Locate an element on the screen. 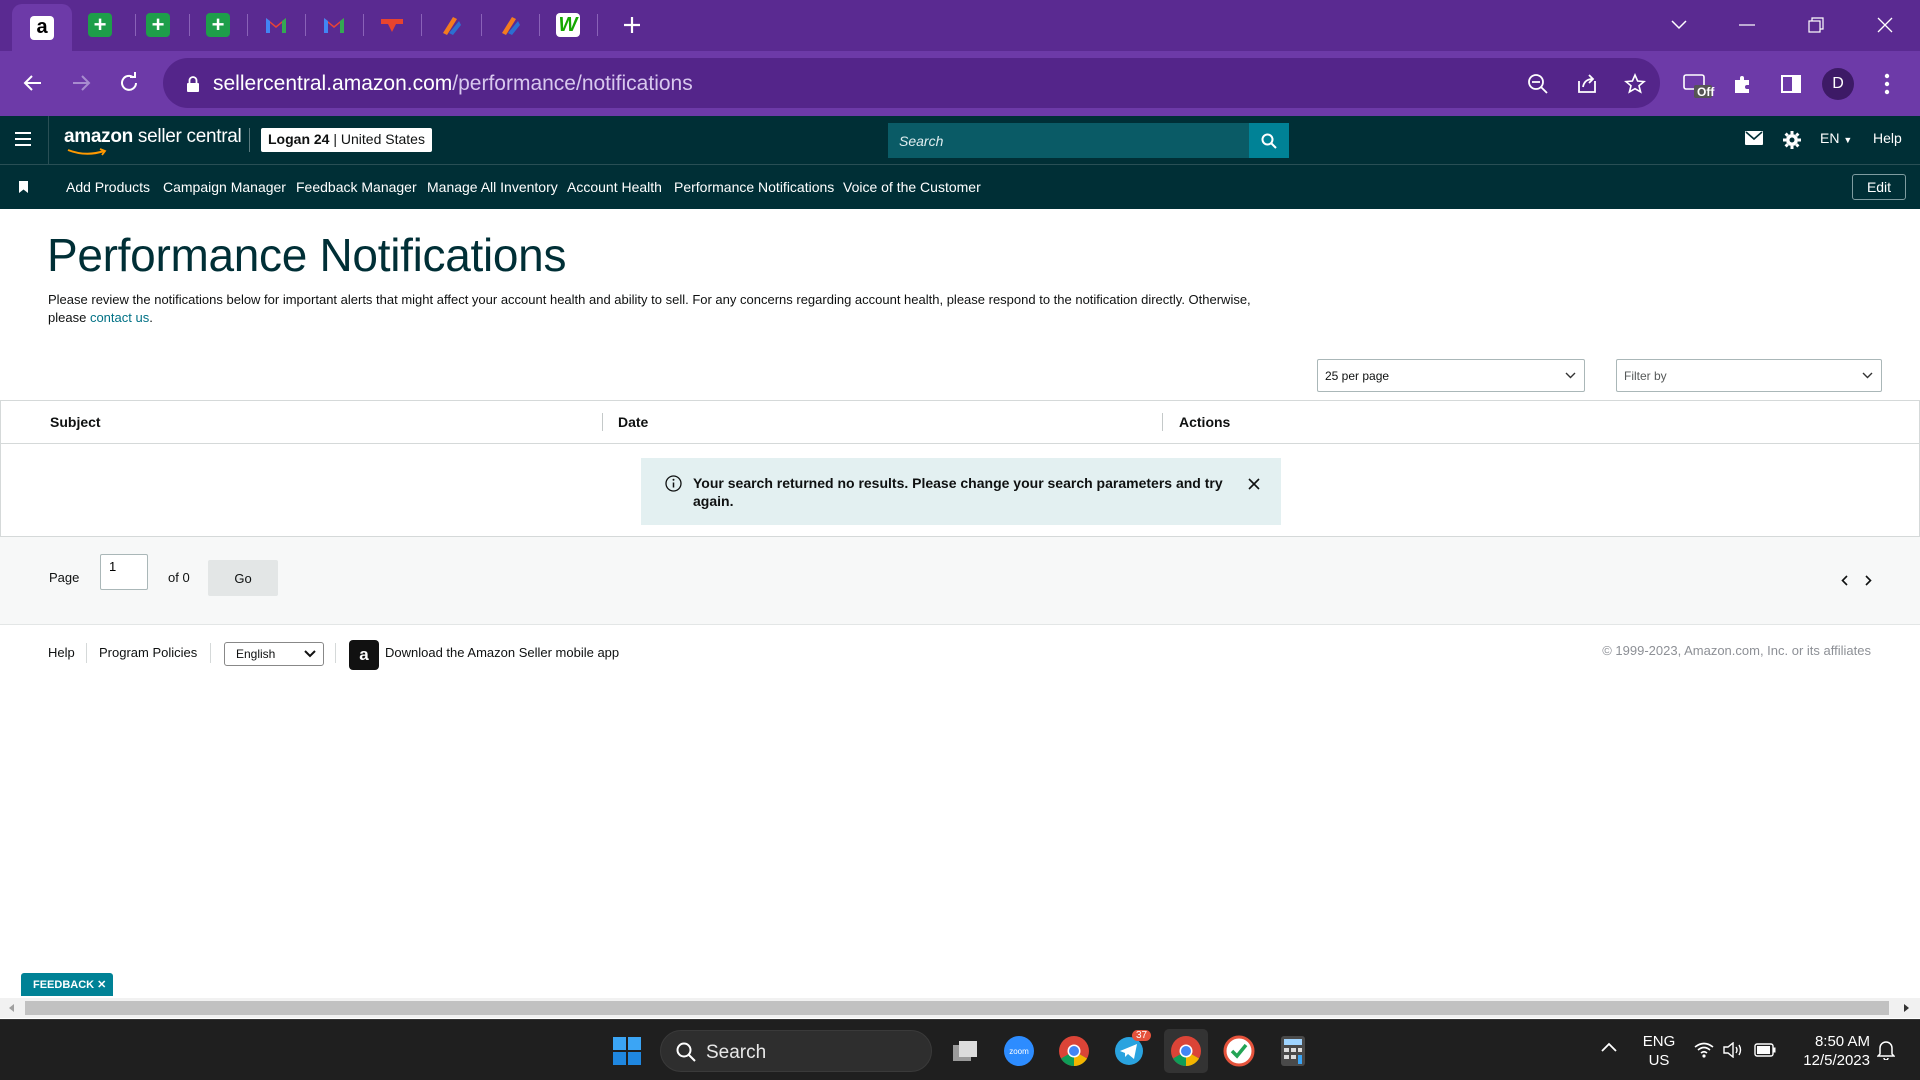 The width and height of the screenshot is (1920, 1080). contact-us-link: contact us is located at coordinates (119, 317).